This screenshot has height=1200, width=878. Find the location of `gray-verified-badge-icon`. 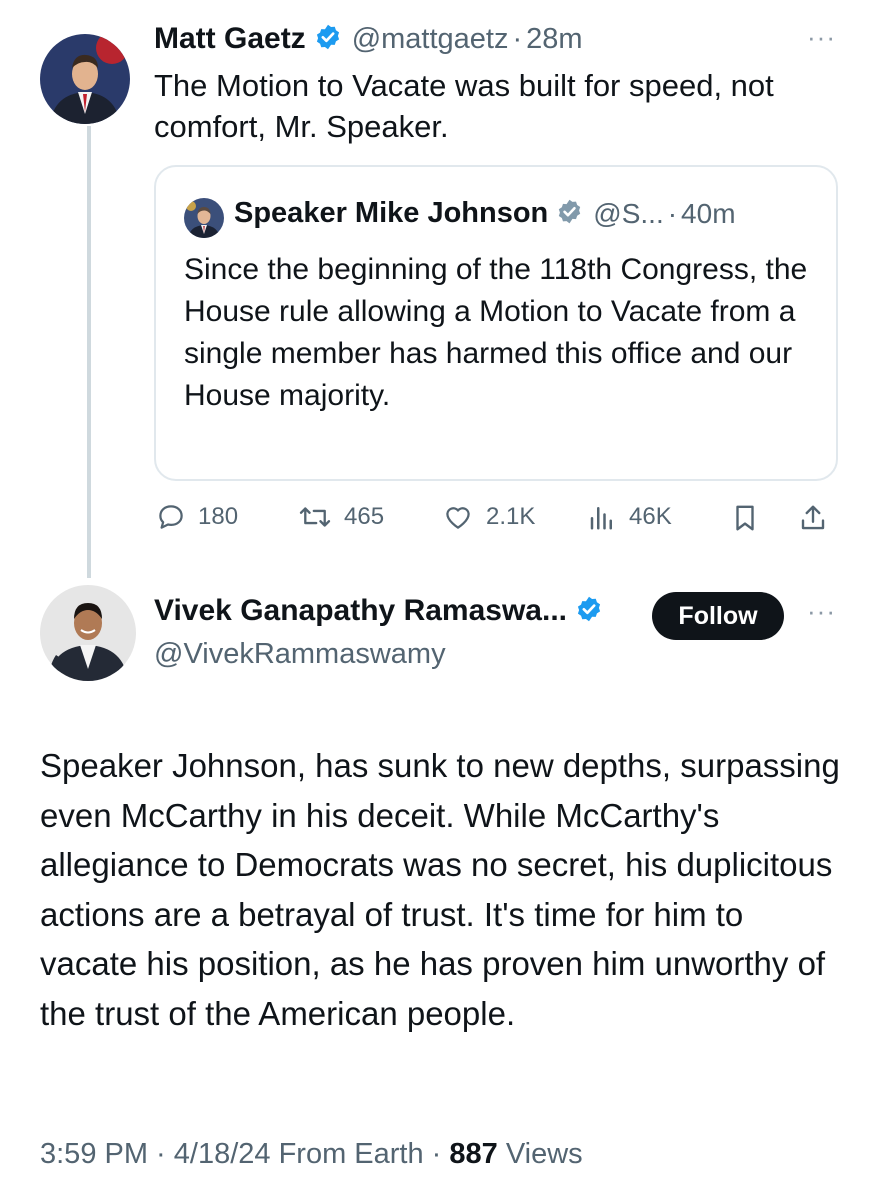

gray-verified-badge-icon is located at coordinates (569, 214).